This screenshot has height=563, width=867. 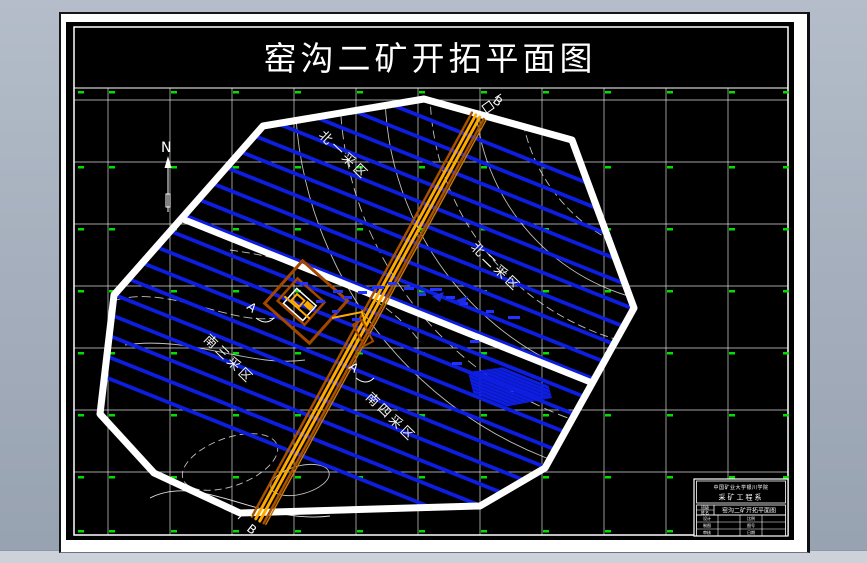 I want to click on title-block-org2: 采矿工程系, so click(x=741, y=497).